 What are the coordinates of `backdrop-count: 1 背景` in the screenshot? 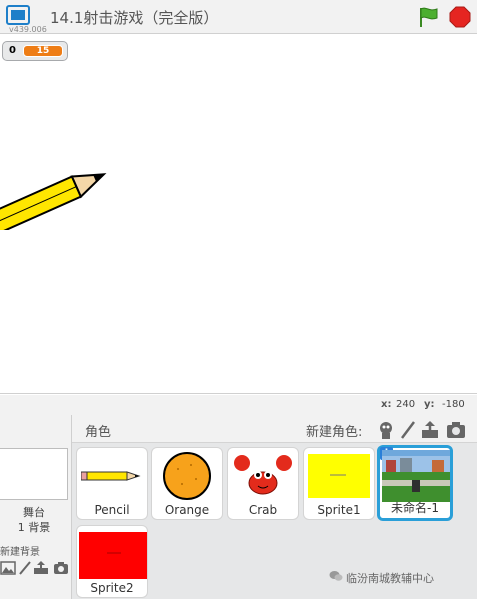 It's located at (34, 527).